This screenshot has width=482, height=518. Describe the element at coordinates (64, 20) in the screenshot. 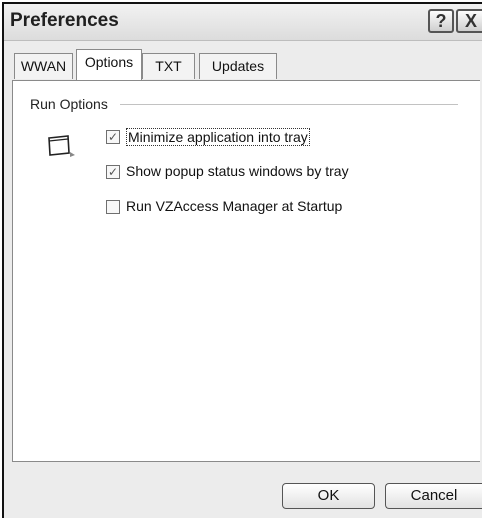

I see `window-title: Preferences` at that location.